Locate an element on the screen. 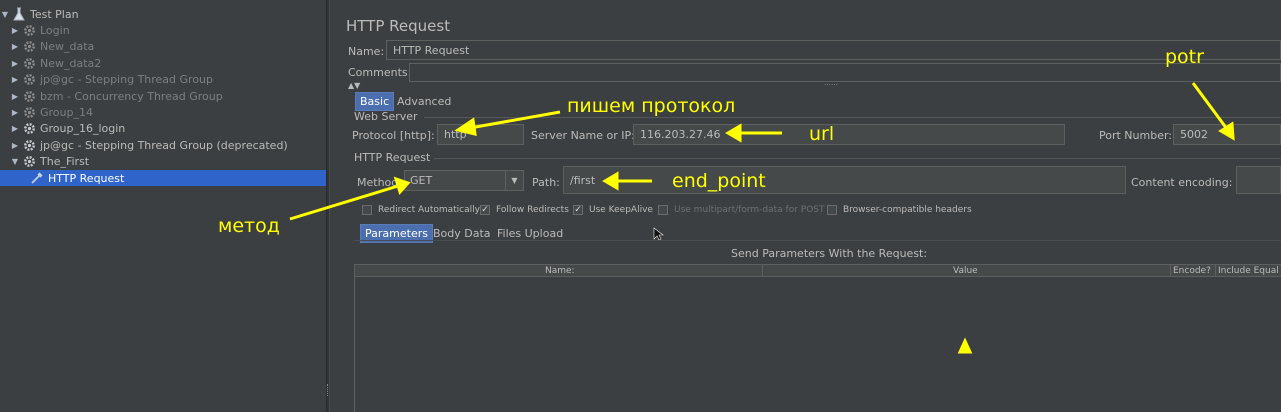 This screenshot has height=412, width=1281. content-encoding-label: Content encoding: is located at coordinates (1182, 182).